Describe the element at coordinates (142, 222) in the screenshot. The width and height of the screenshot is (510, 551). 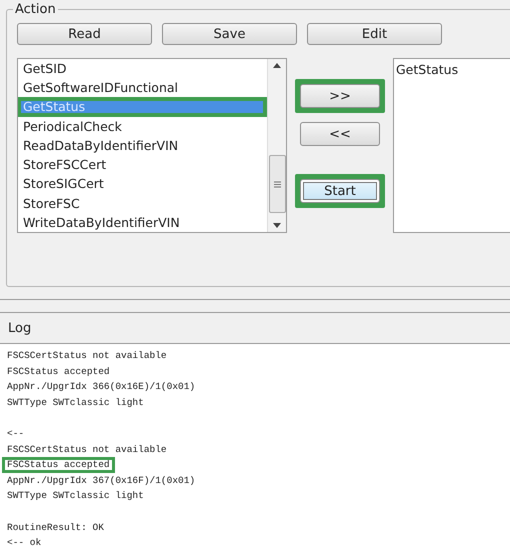
I see `list-item: WriteDataByIdentifierVIN` at that location.